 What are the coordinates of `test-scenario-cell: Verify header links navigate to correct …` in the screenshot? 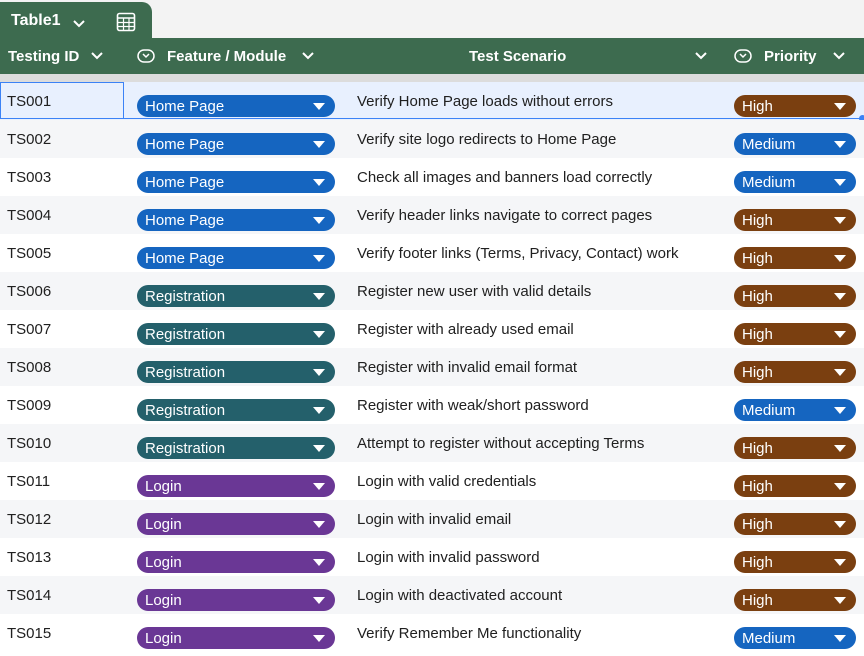 It's located at (504, 215).